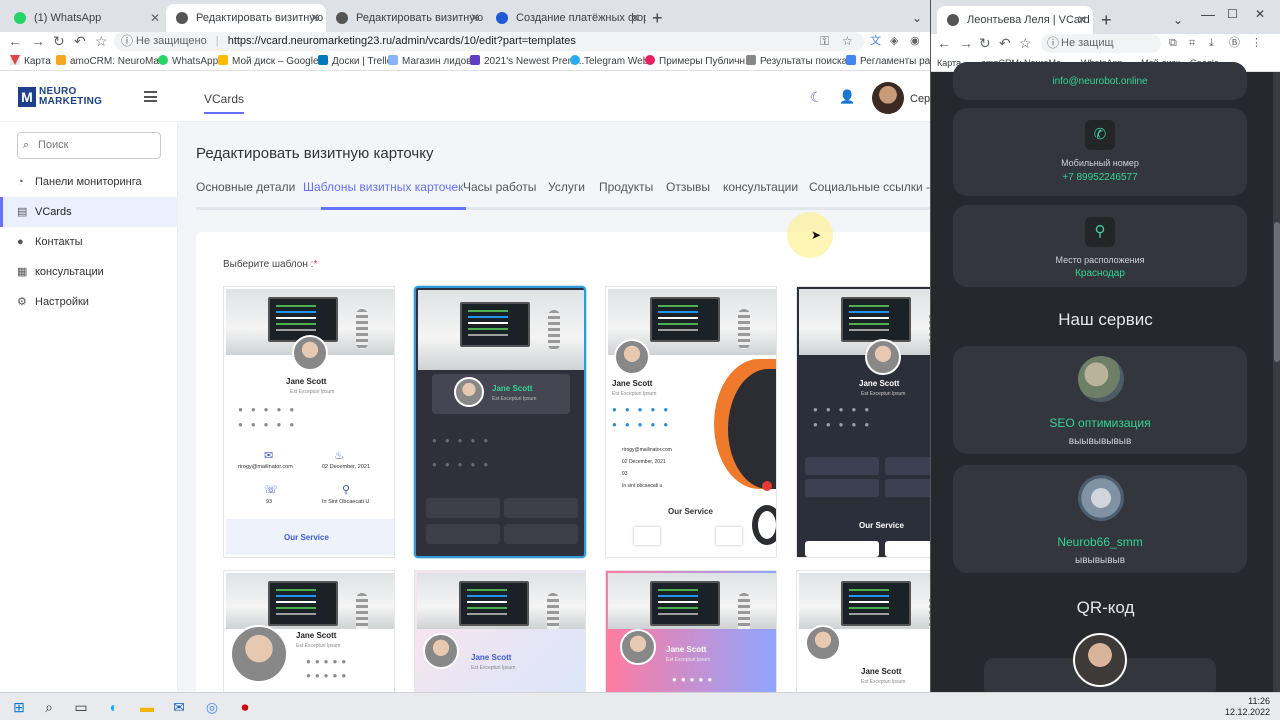 The height and width of the screenshot is (720, 1280). I want to click on sidebar-item-contacts: ● Контакты, so click(88, 242).